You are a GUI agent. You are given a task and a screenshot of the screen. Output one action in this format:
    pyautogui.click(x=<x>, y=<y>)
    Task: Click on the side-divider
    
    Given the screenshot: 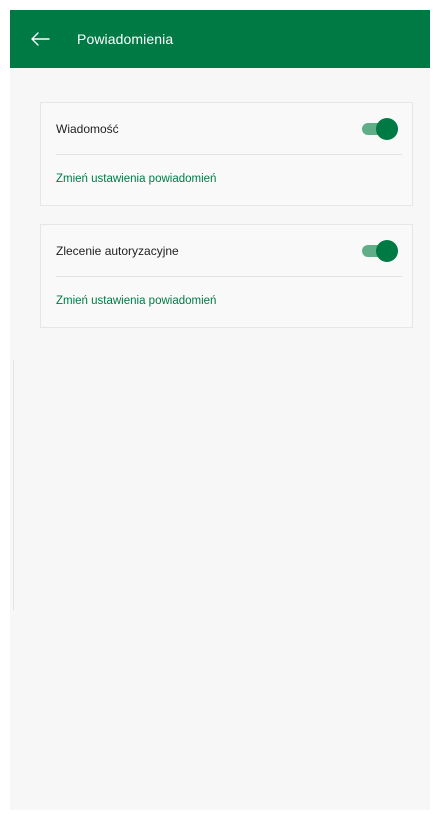 What is the action you would take?
    pyautogui.click(x=12, y=485)
    